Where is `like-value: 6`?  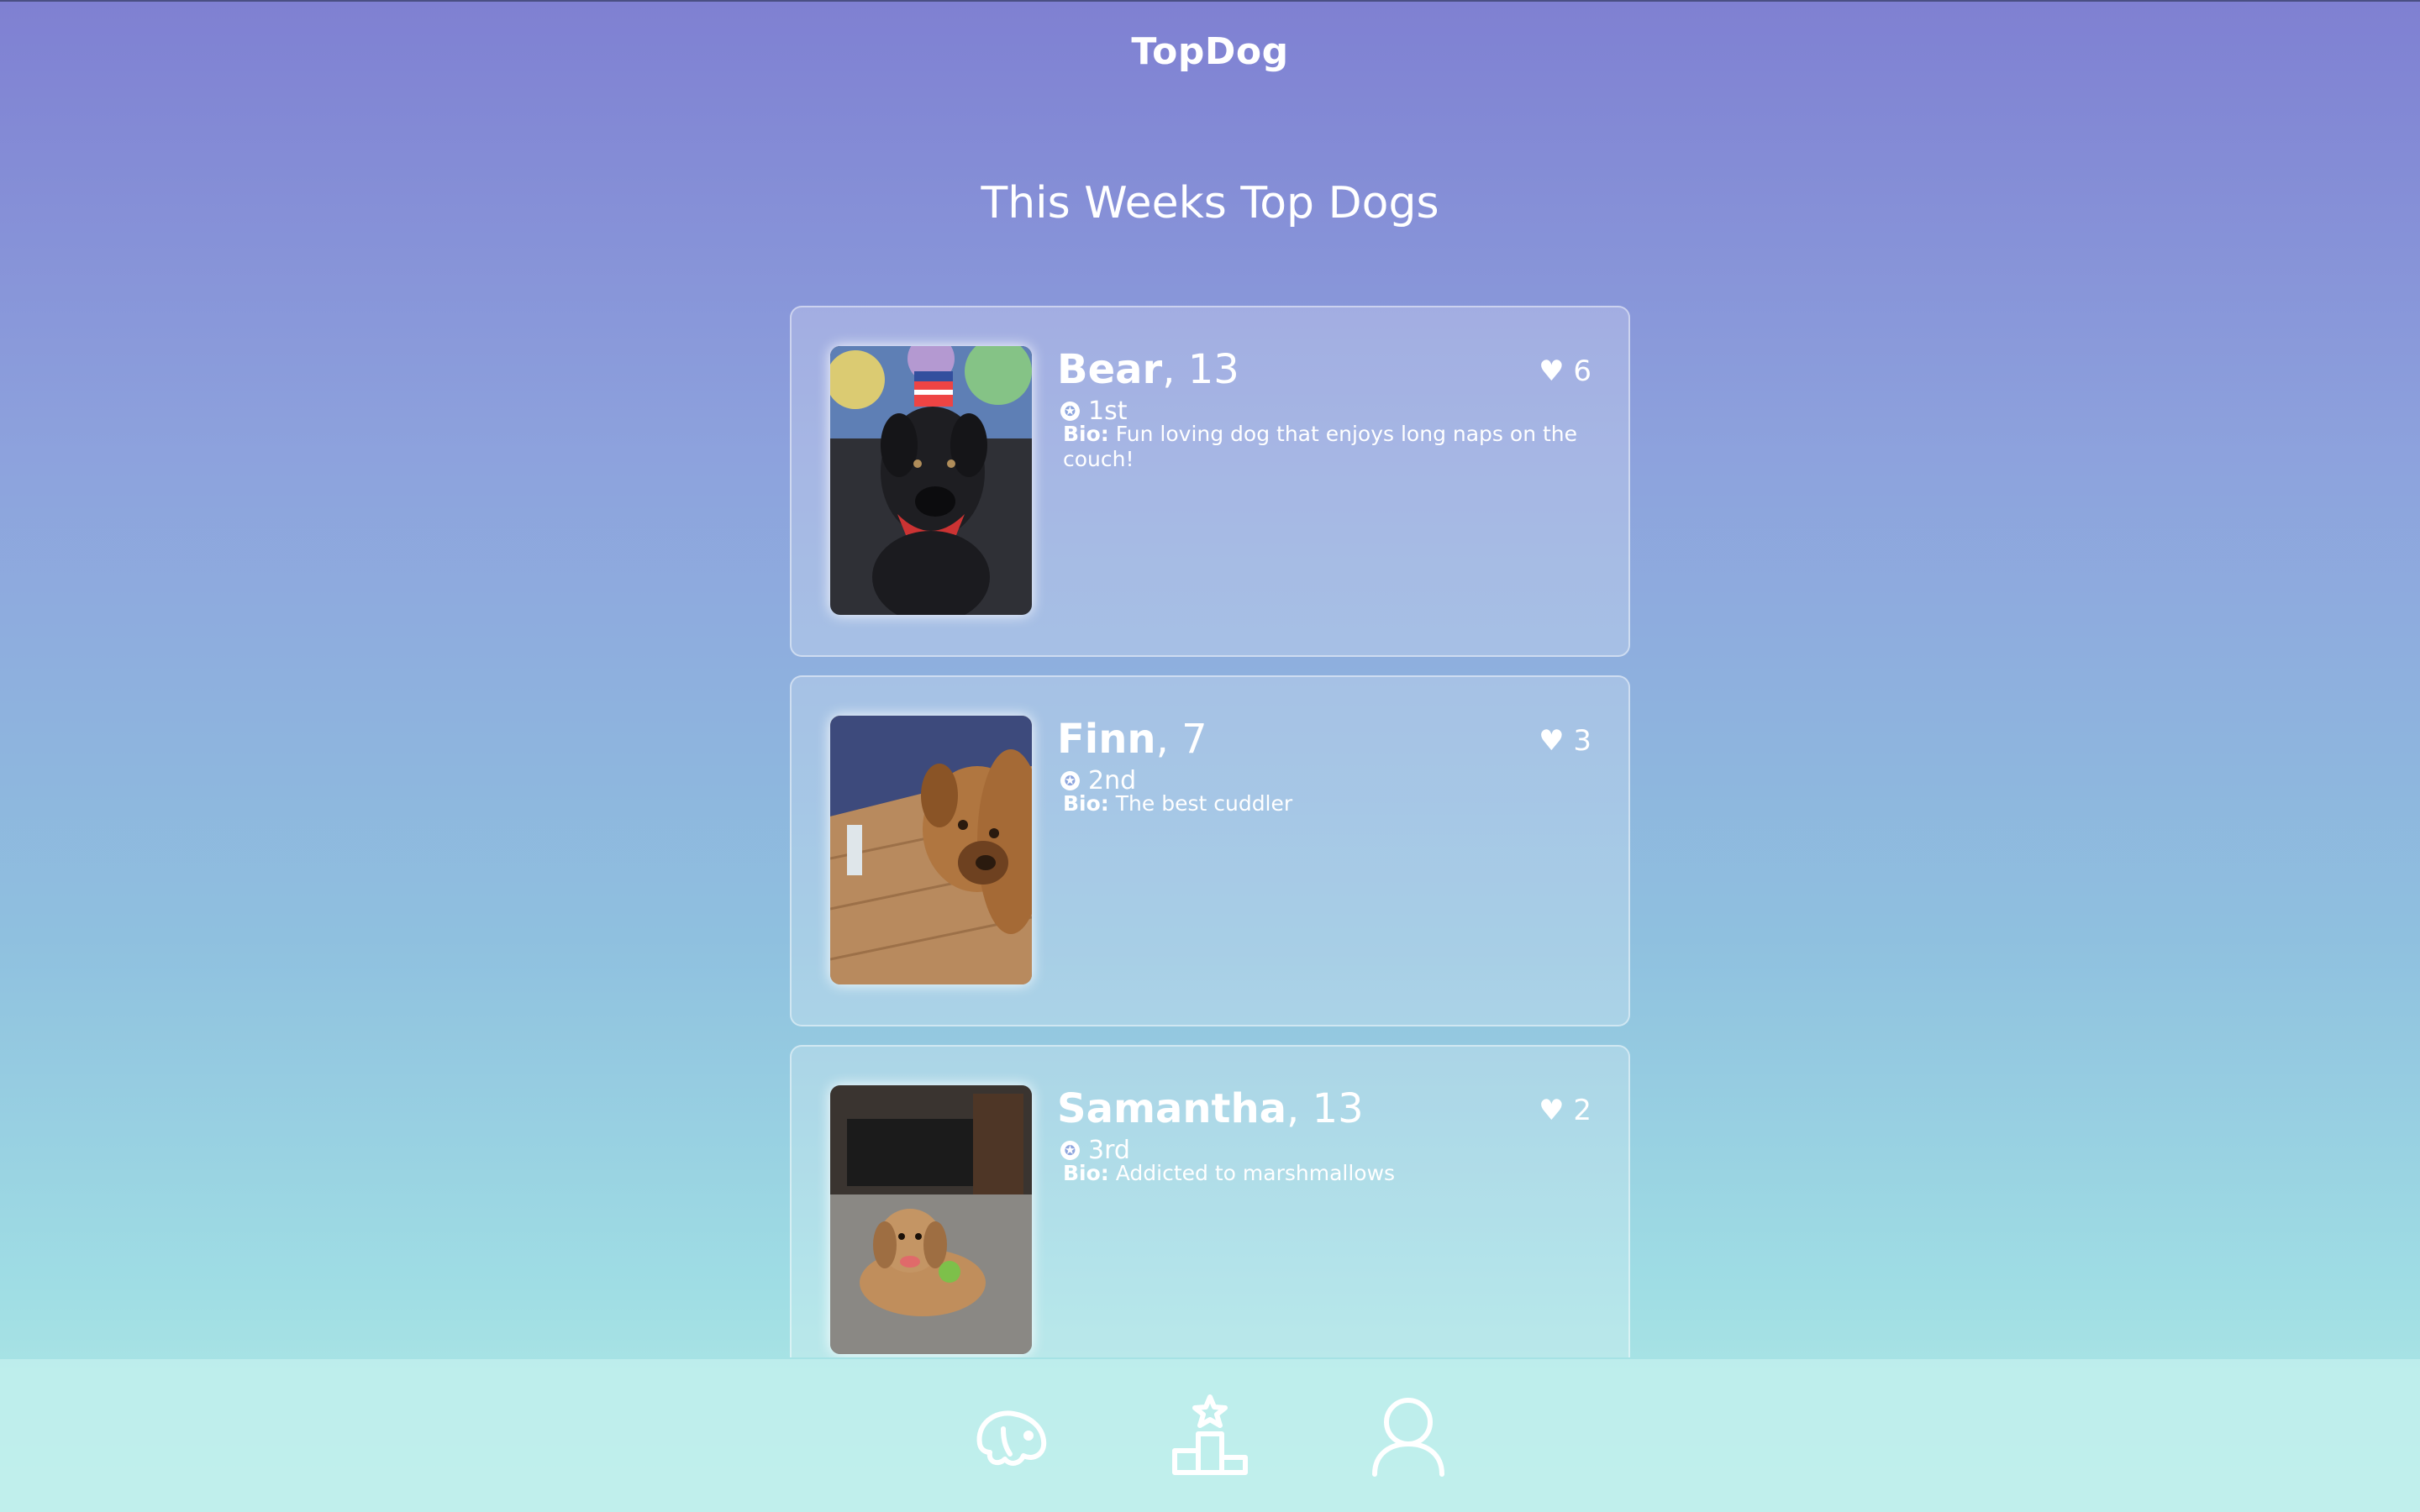 like-value: 6 is located at coordinates (1582, 371).